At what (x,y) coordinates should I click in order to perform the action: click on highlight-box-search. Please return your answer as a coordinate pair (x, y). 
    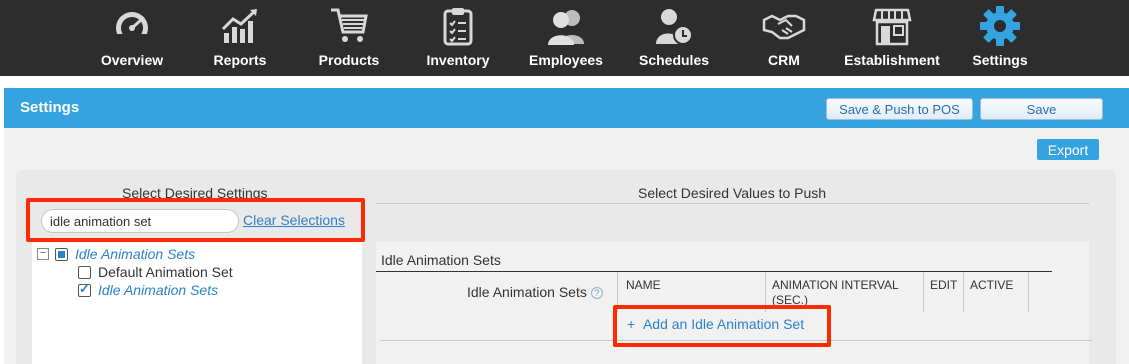
    Looking at the image, I should click on (195, 220).